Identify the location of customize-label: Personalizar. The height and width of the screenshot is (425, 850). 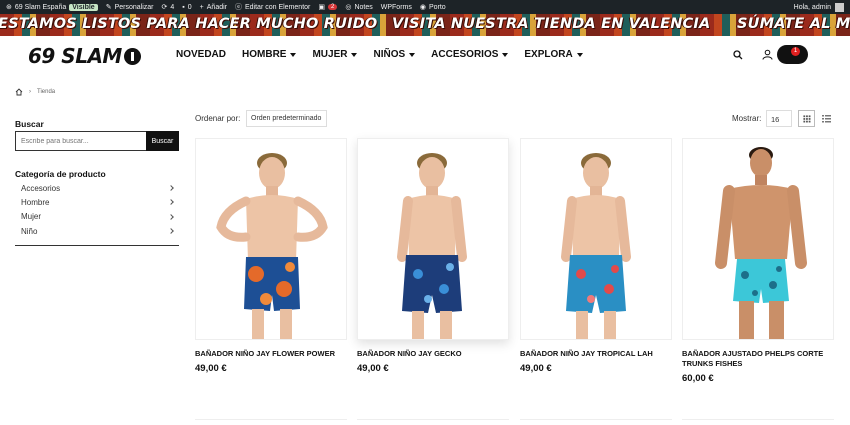
(134, 7).